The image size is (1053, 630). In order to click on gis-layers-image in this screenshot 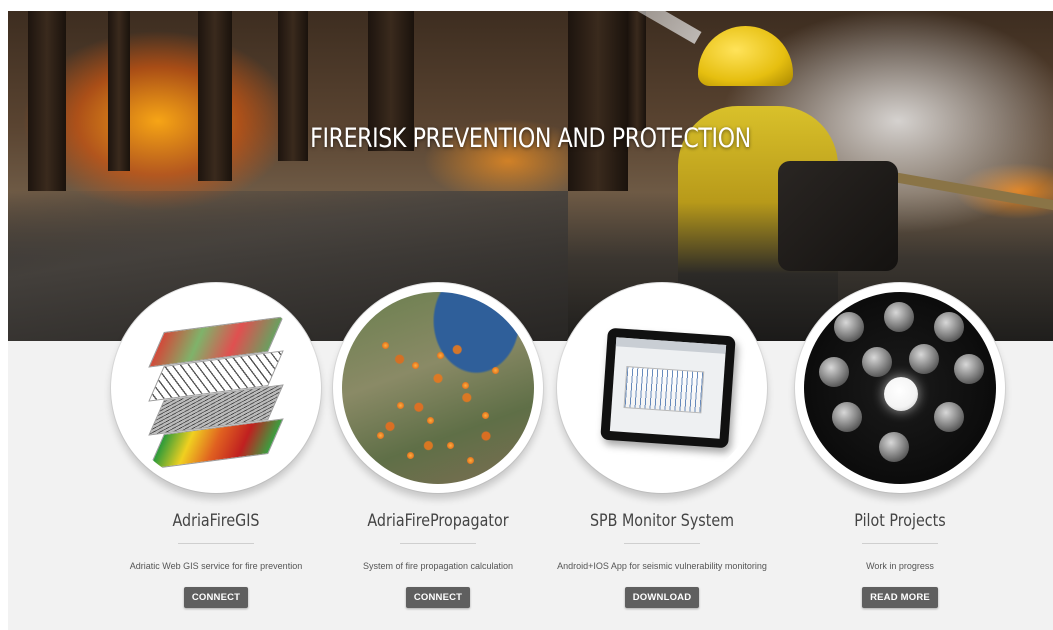, I will do `click(216, 388)`.